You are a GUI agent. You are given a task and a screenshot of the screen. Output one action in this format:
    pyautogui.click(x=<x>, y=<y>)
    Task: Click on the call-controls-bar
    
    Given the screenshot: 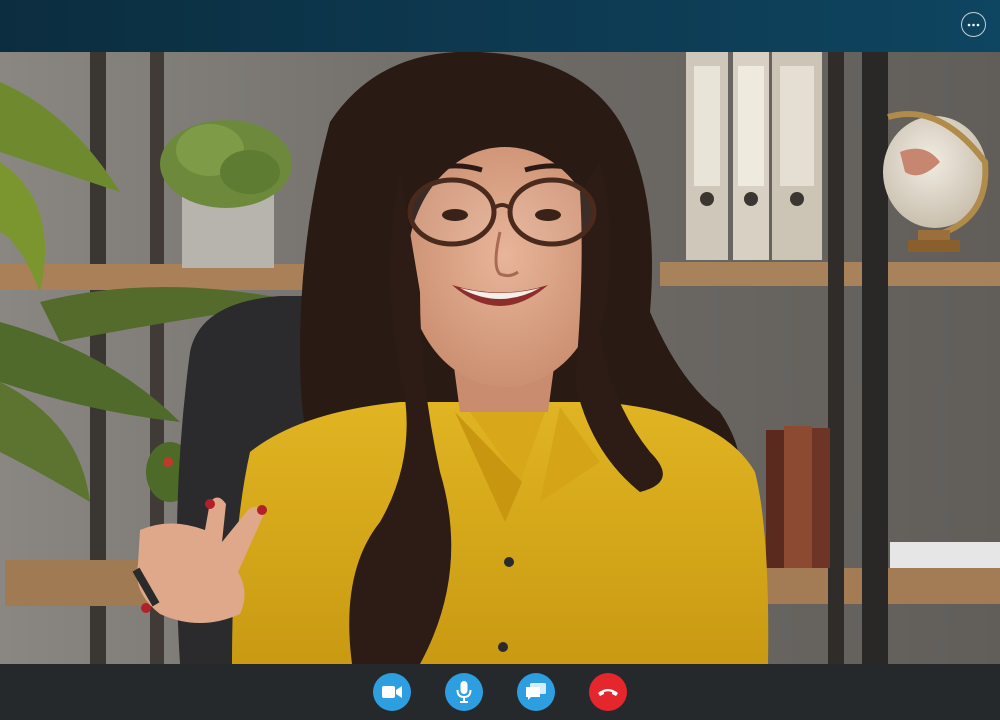 What is the action you would take?
    pyautogui.click(x=500, y=692)
    